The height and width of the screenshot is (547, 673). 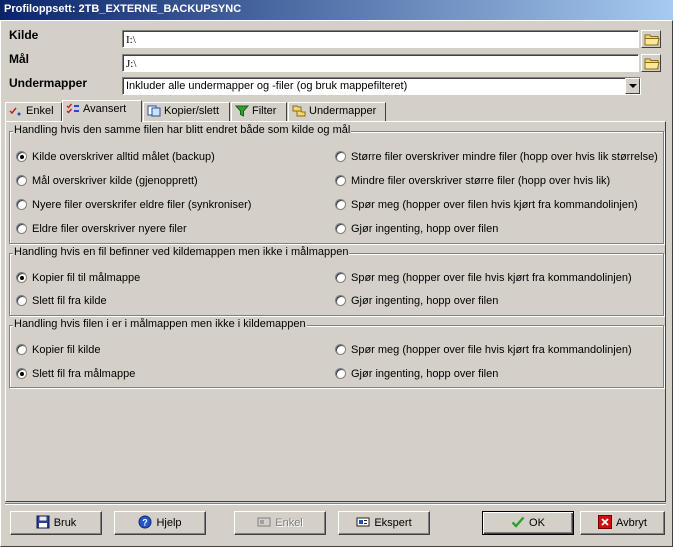 I want to click on tab-label: Enkel, so click(x=40, y=111).